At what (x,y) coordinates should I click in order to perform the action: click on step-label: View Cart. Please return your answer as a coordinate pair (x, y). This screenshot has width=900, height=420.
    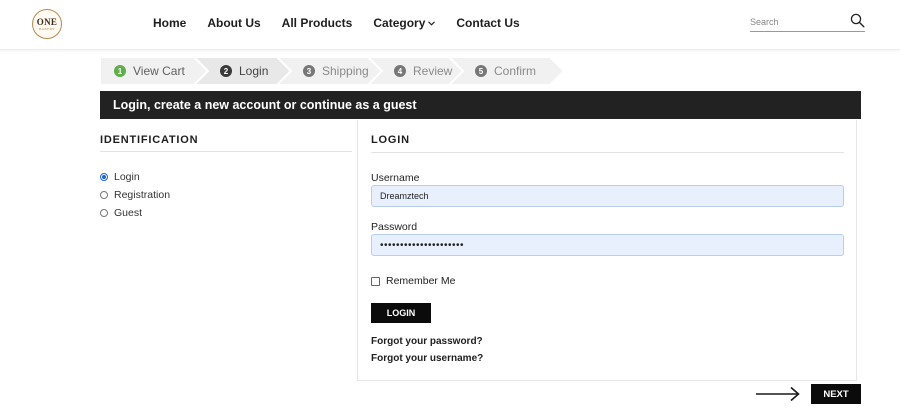
    Looking at the image, I should click on (159, 71).